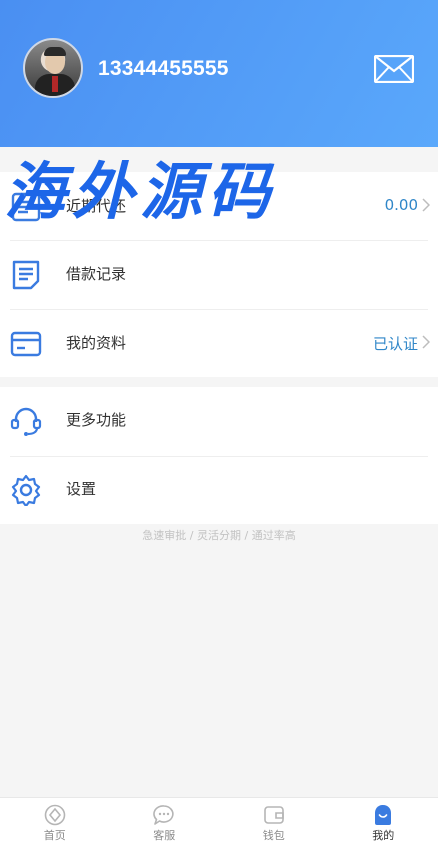 Image resolution: width=438 pixels, height=843 pixels. I want to click on tab-wallet: 钱包, so click(274, 820).